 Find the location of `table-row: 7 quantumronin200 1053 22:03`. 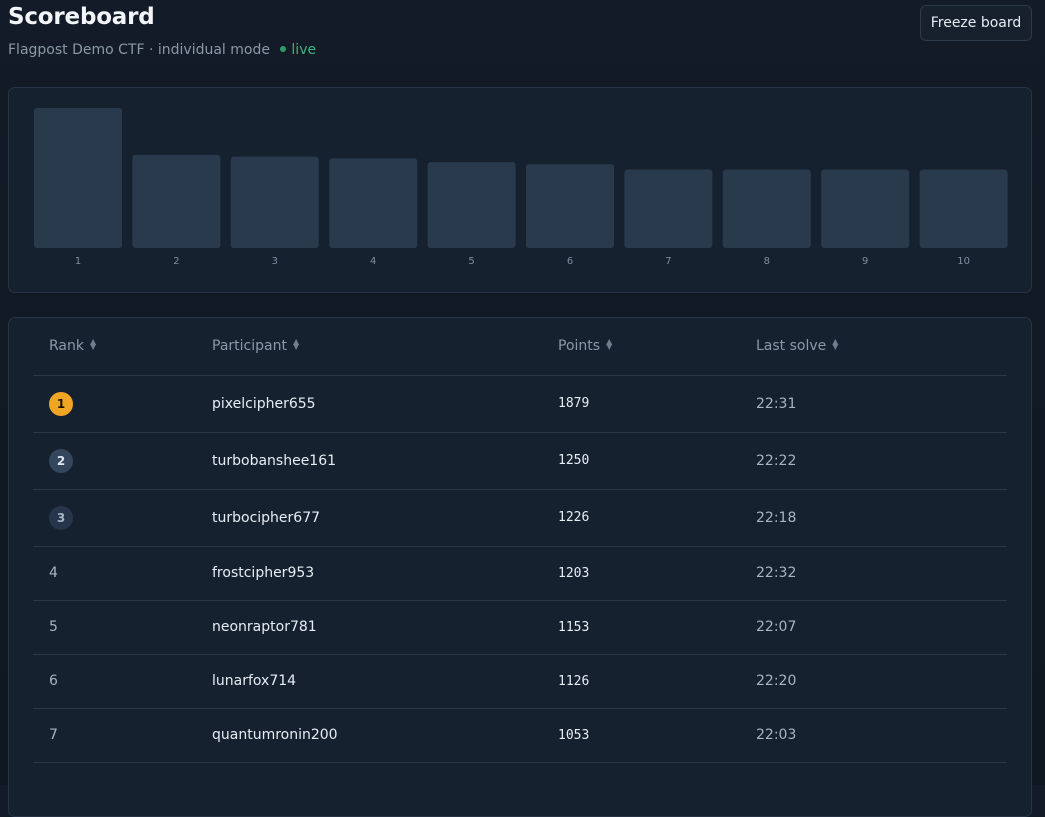

table-row: 7 quantumronin200 1053 22:03 is located at coordinates (520, 735).